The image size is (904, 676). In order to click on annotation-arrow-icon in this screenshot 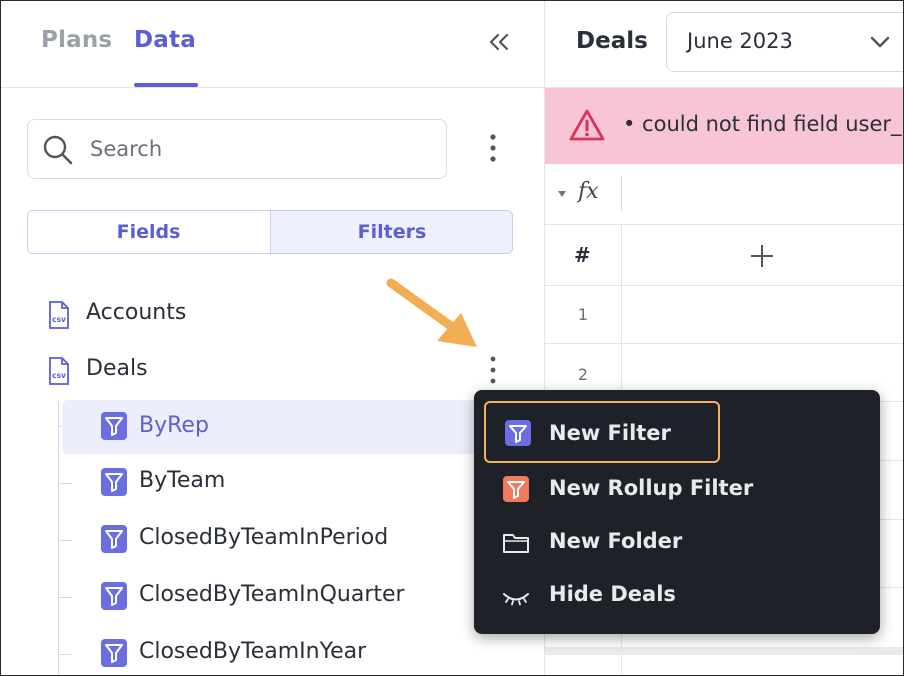, I will do `click(431, 312)`.